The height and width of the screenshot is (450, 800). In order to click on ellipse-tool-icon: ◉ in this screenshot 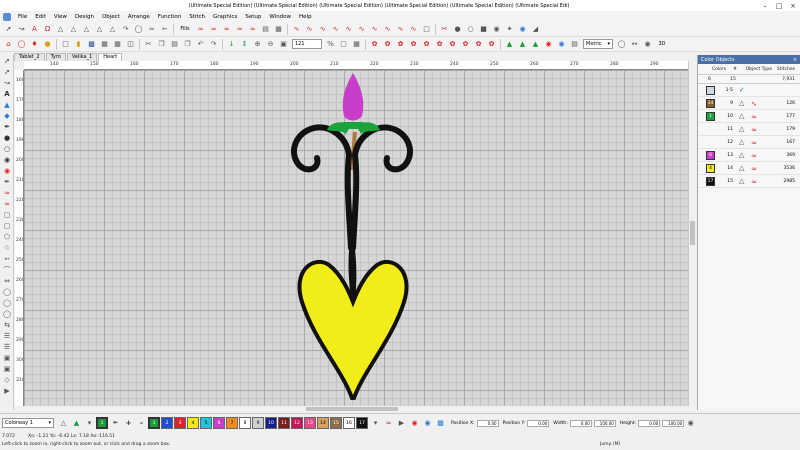, I will do `click(7, 160)`.